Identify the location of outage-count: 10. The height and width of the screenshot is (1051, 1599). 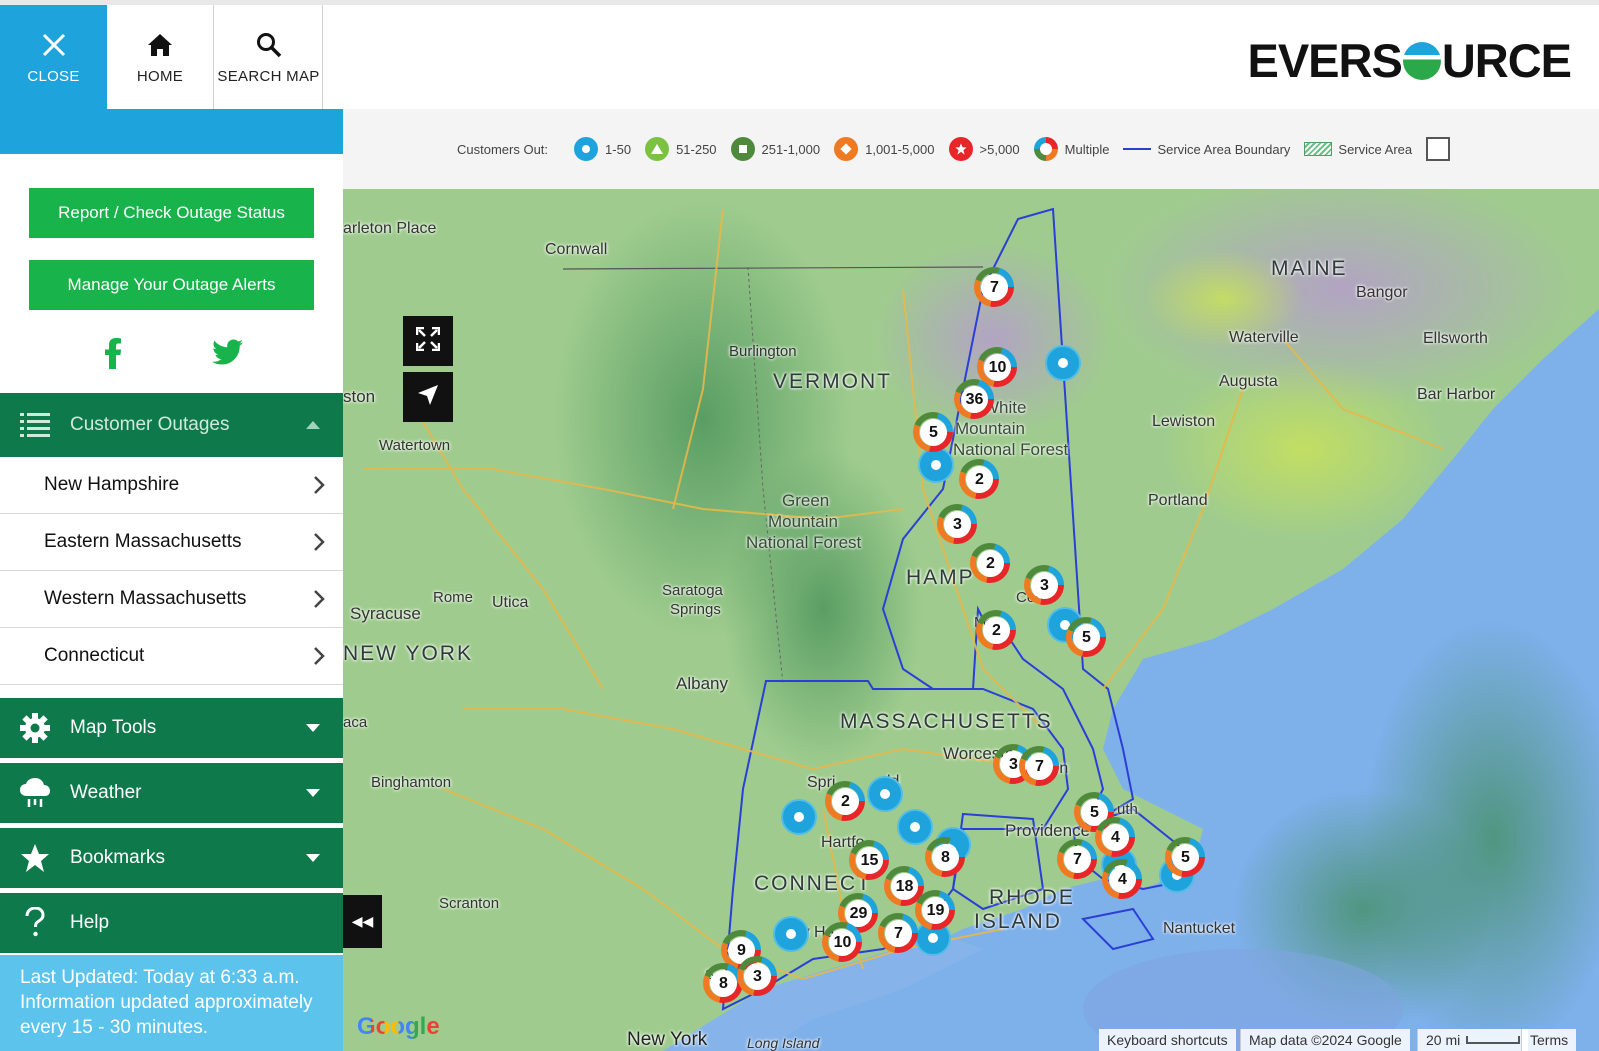
(842, 942).